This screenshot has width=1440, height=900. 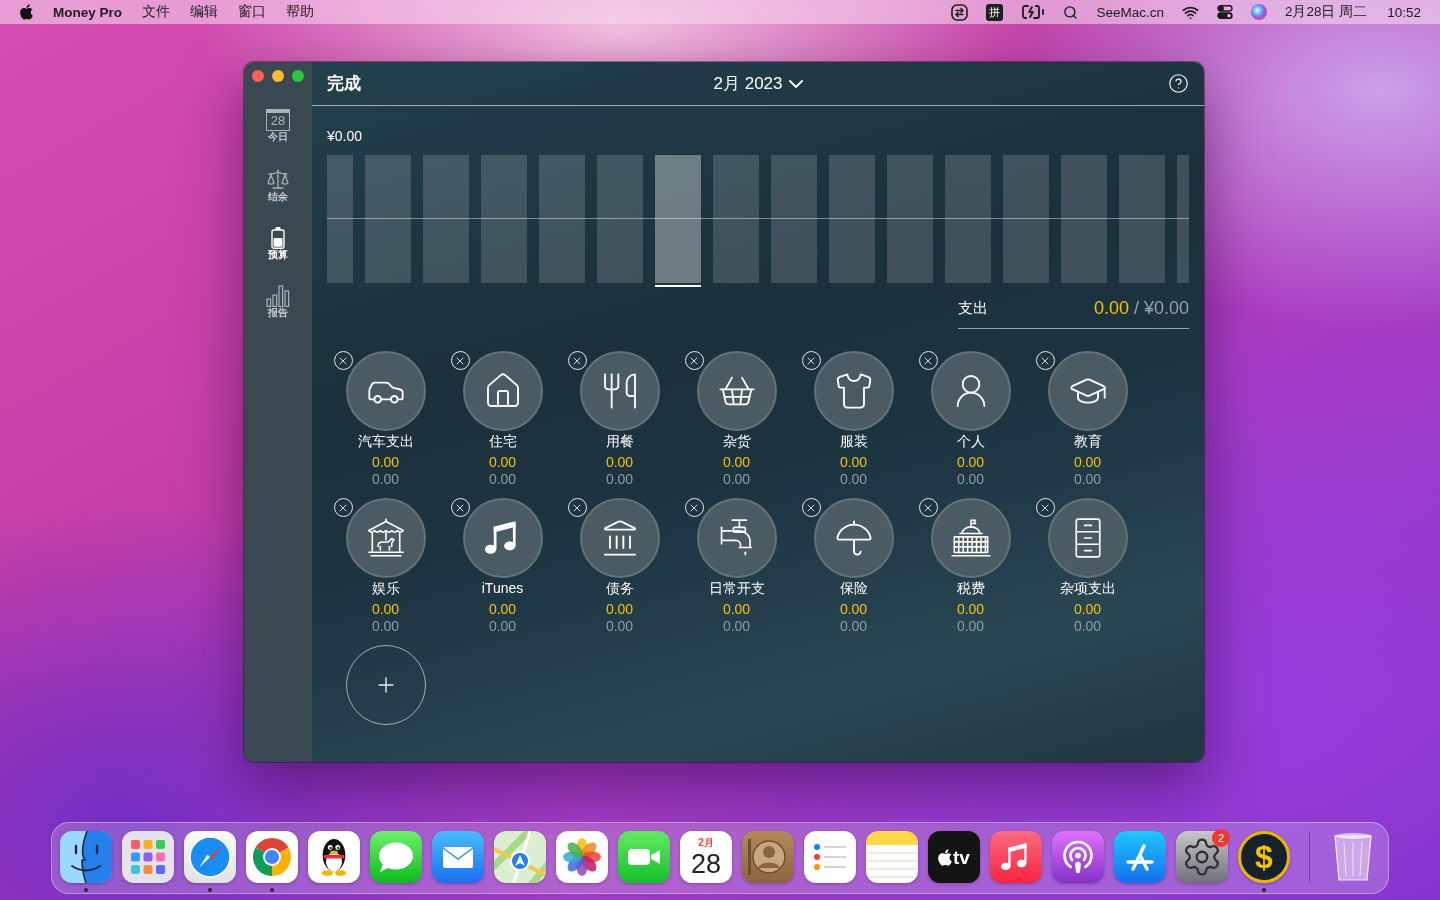 I want to click on category-name: 杂项支出, so click(x=1087, y=588).